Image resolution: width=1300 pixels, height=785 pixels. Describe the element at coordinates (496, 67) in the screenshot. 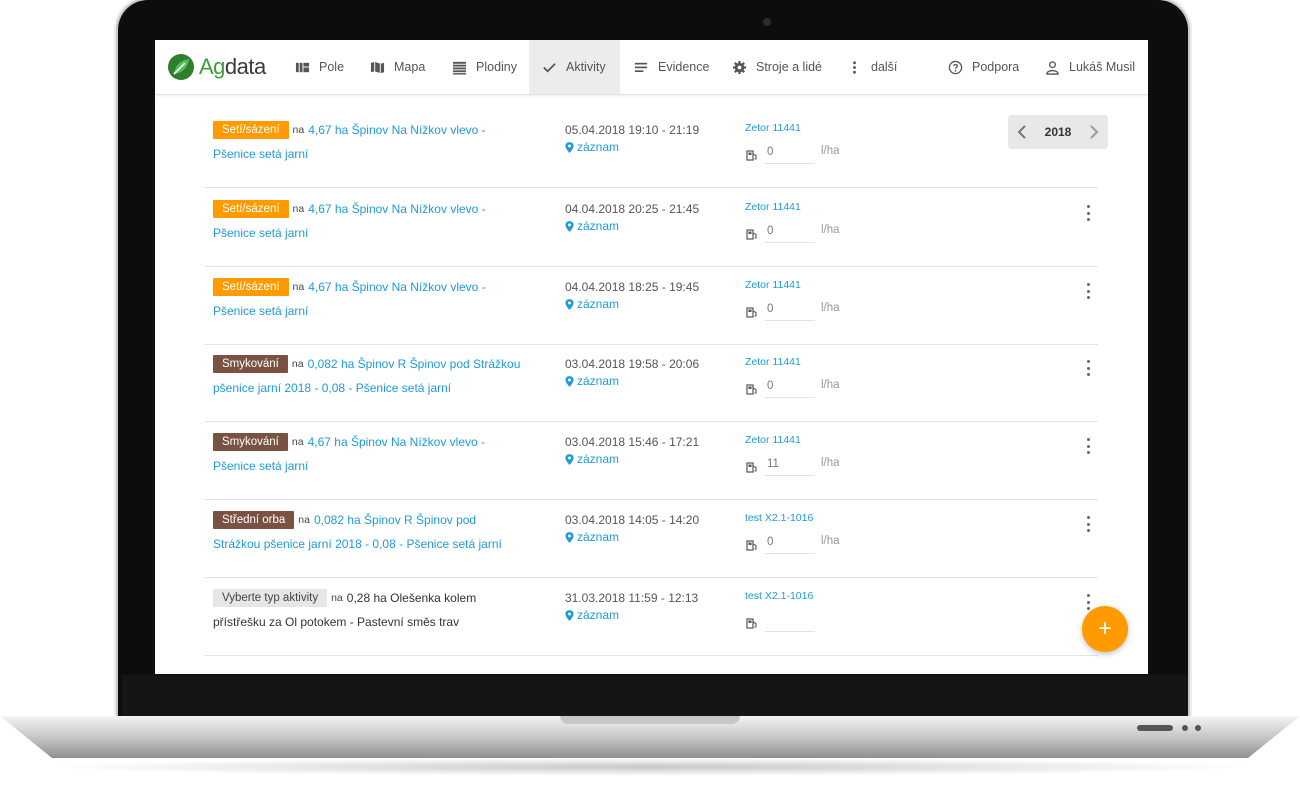

I see `nav-label: Plodiny` at that location.